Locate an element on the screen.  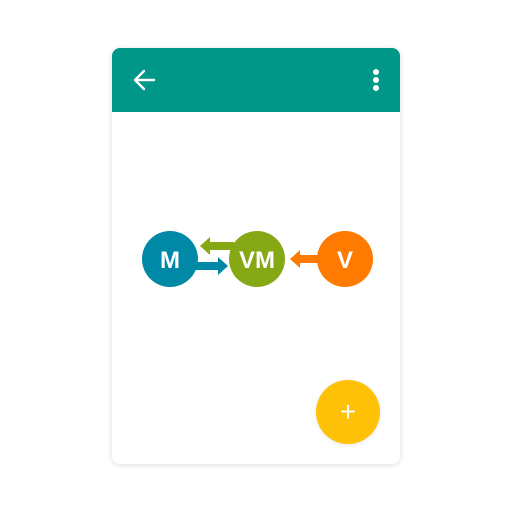
more-options-button is located at coordinates (376, 80).